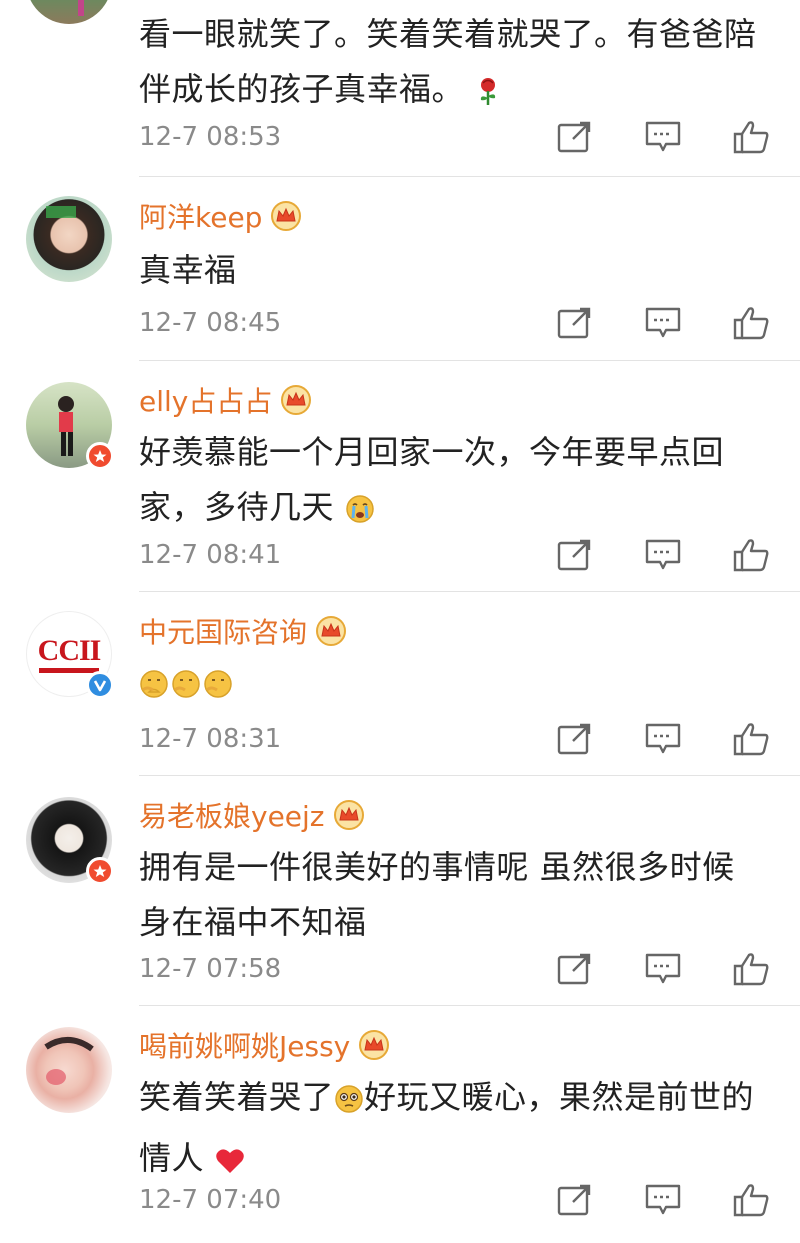 This screenshot has height=1243, width=800. I want to click on user-row: 喝前姚啊姚Jessy, so click(264, 1045).